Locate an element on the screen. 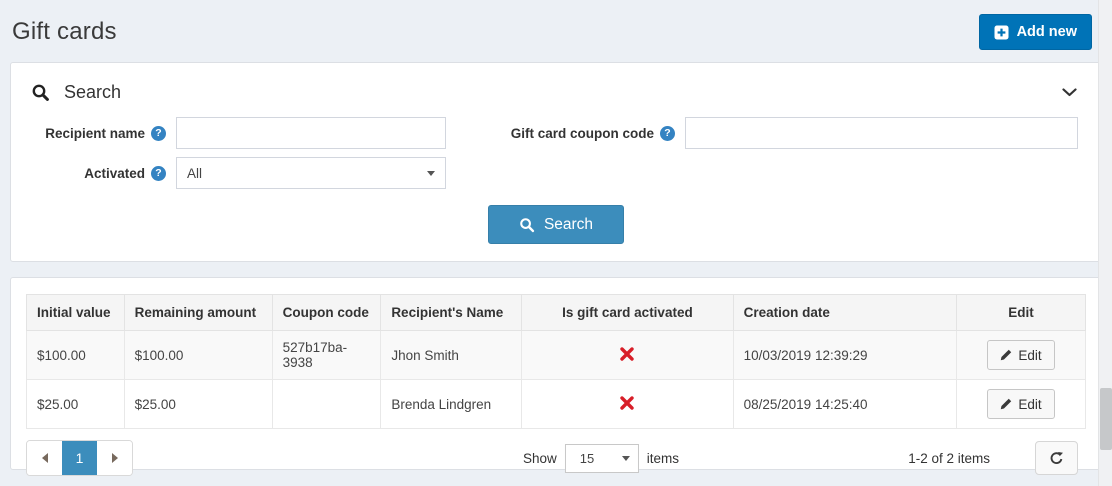 This screenshot has height=486, width=1112. coupon-code-label-wrap: Gift card coupon code ? is located at coordinates (582, 133).